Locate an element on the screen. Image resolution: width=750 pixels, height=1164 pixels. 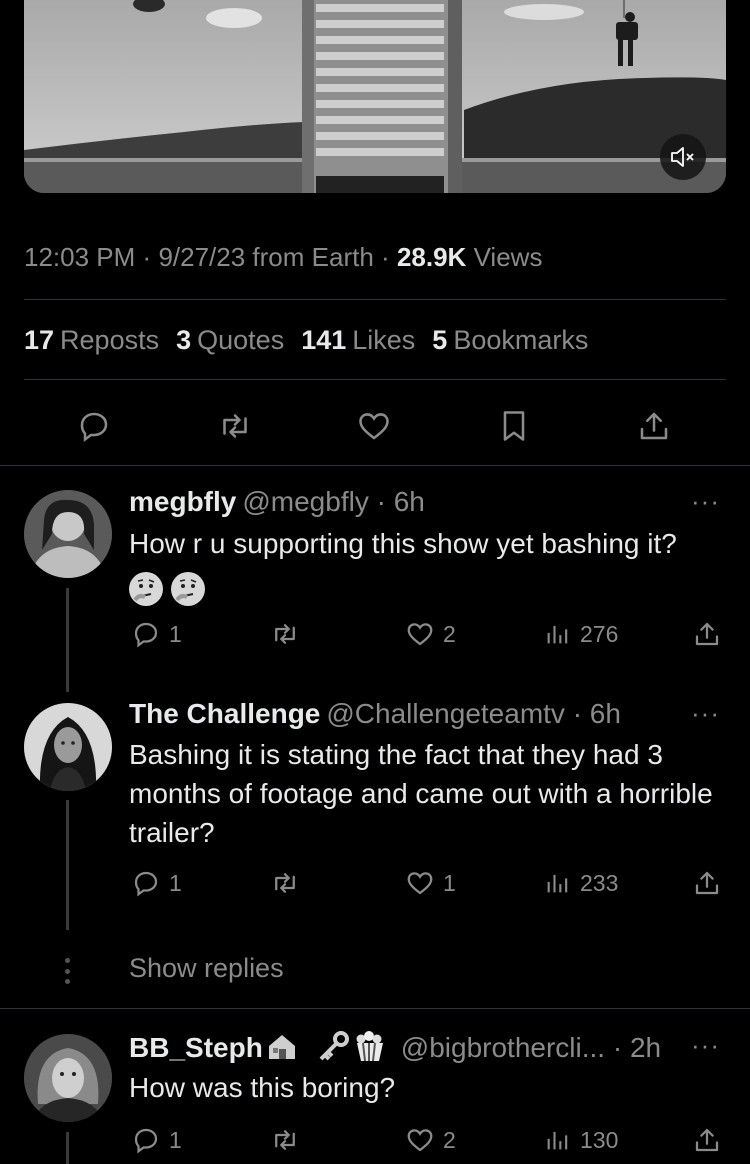
bookmark-button is located at coordinates (514, 426).